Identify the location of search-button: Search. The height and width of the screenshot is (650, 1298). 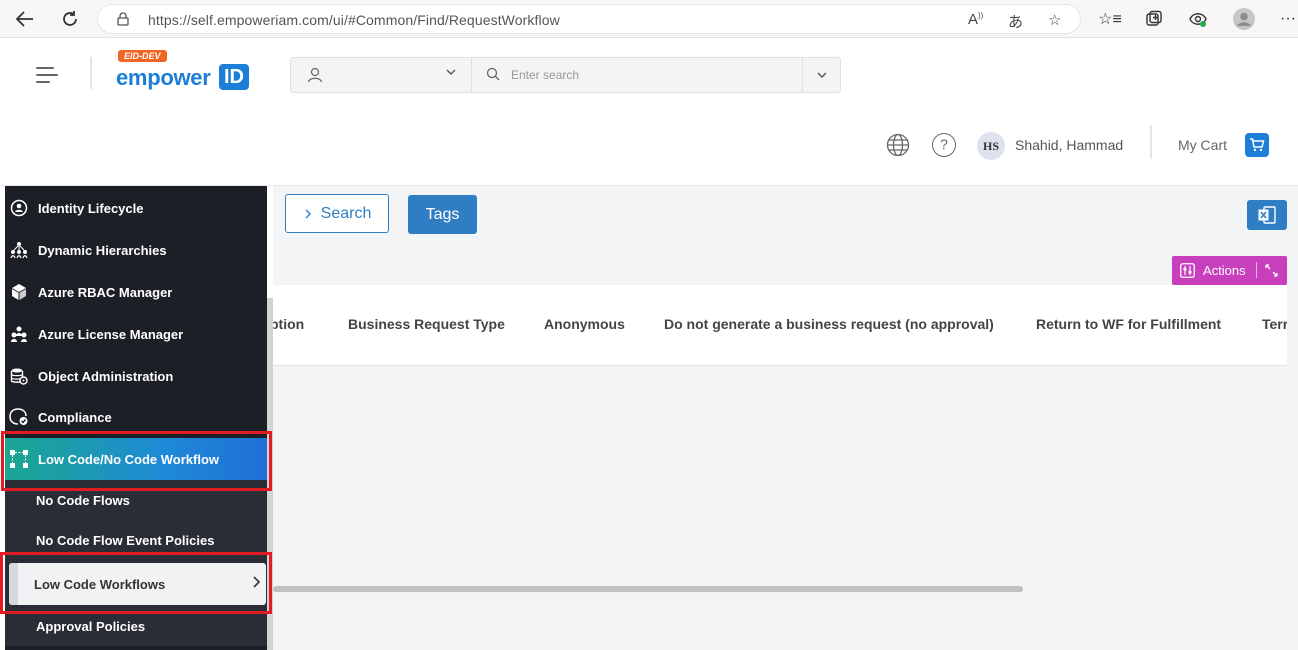
(337, 213).